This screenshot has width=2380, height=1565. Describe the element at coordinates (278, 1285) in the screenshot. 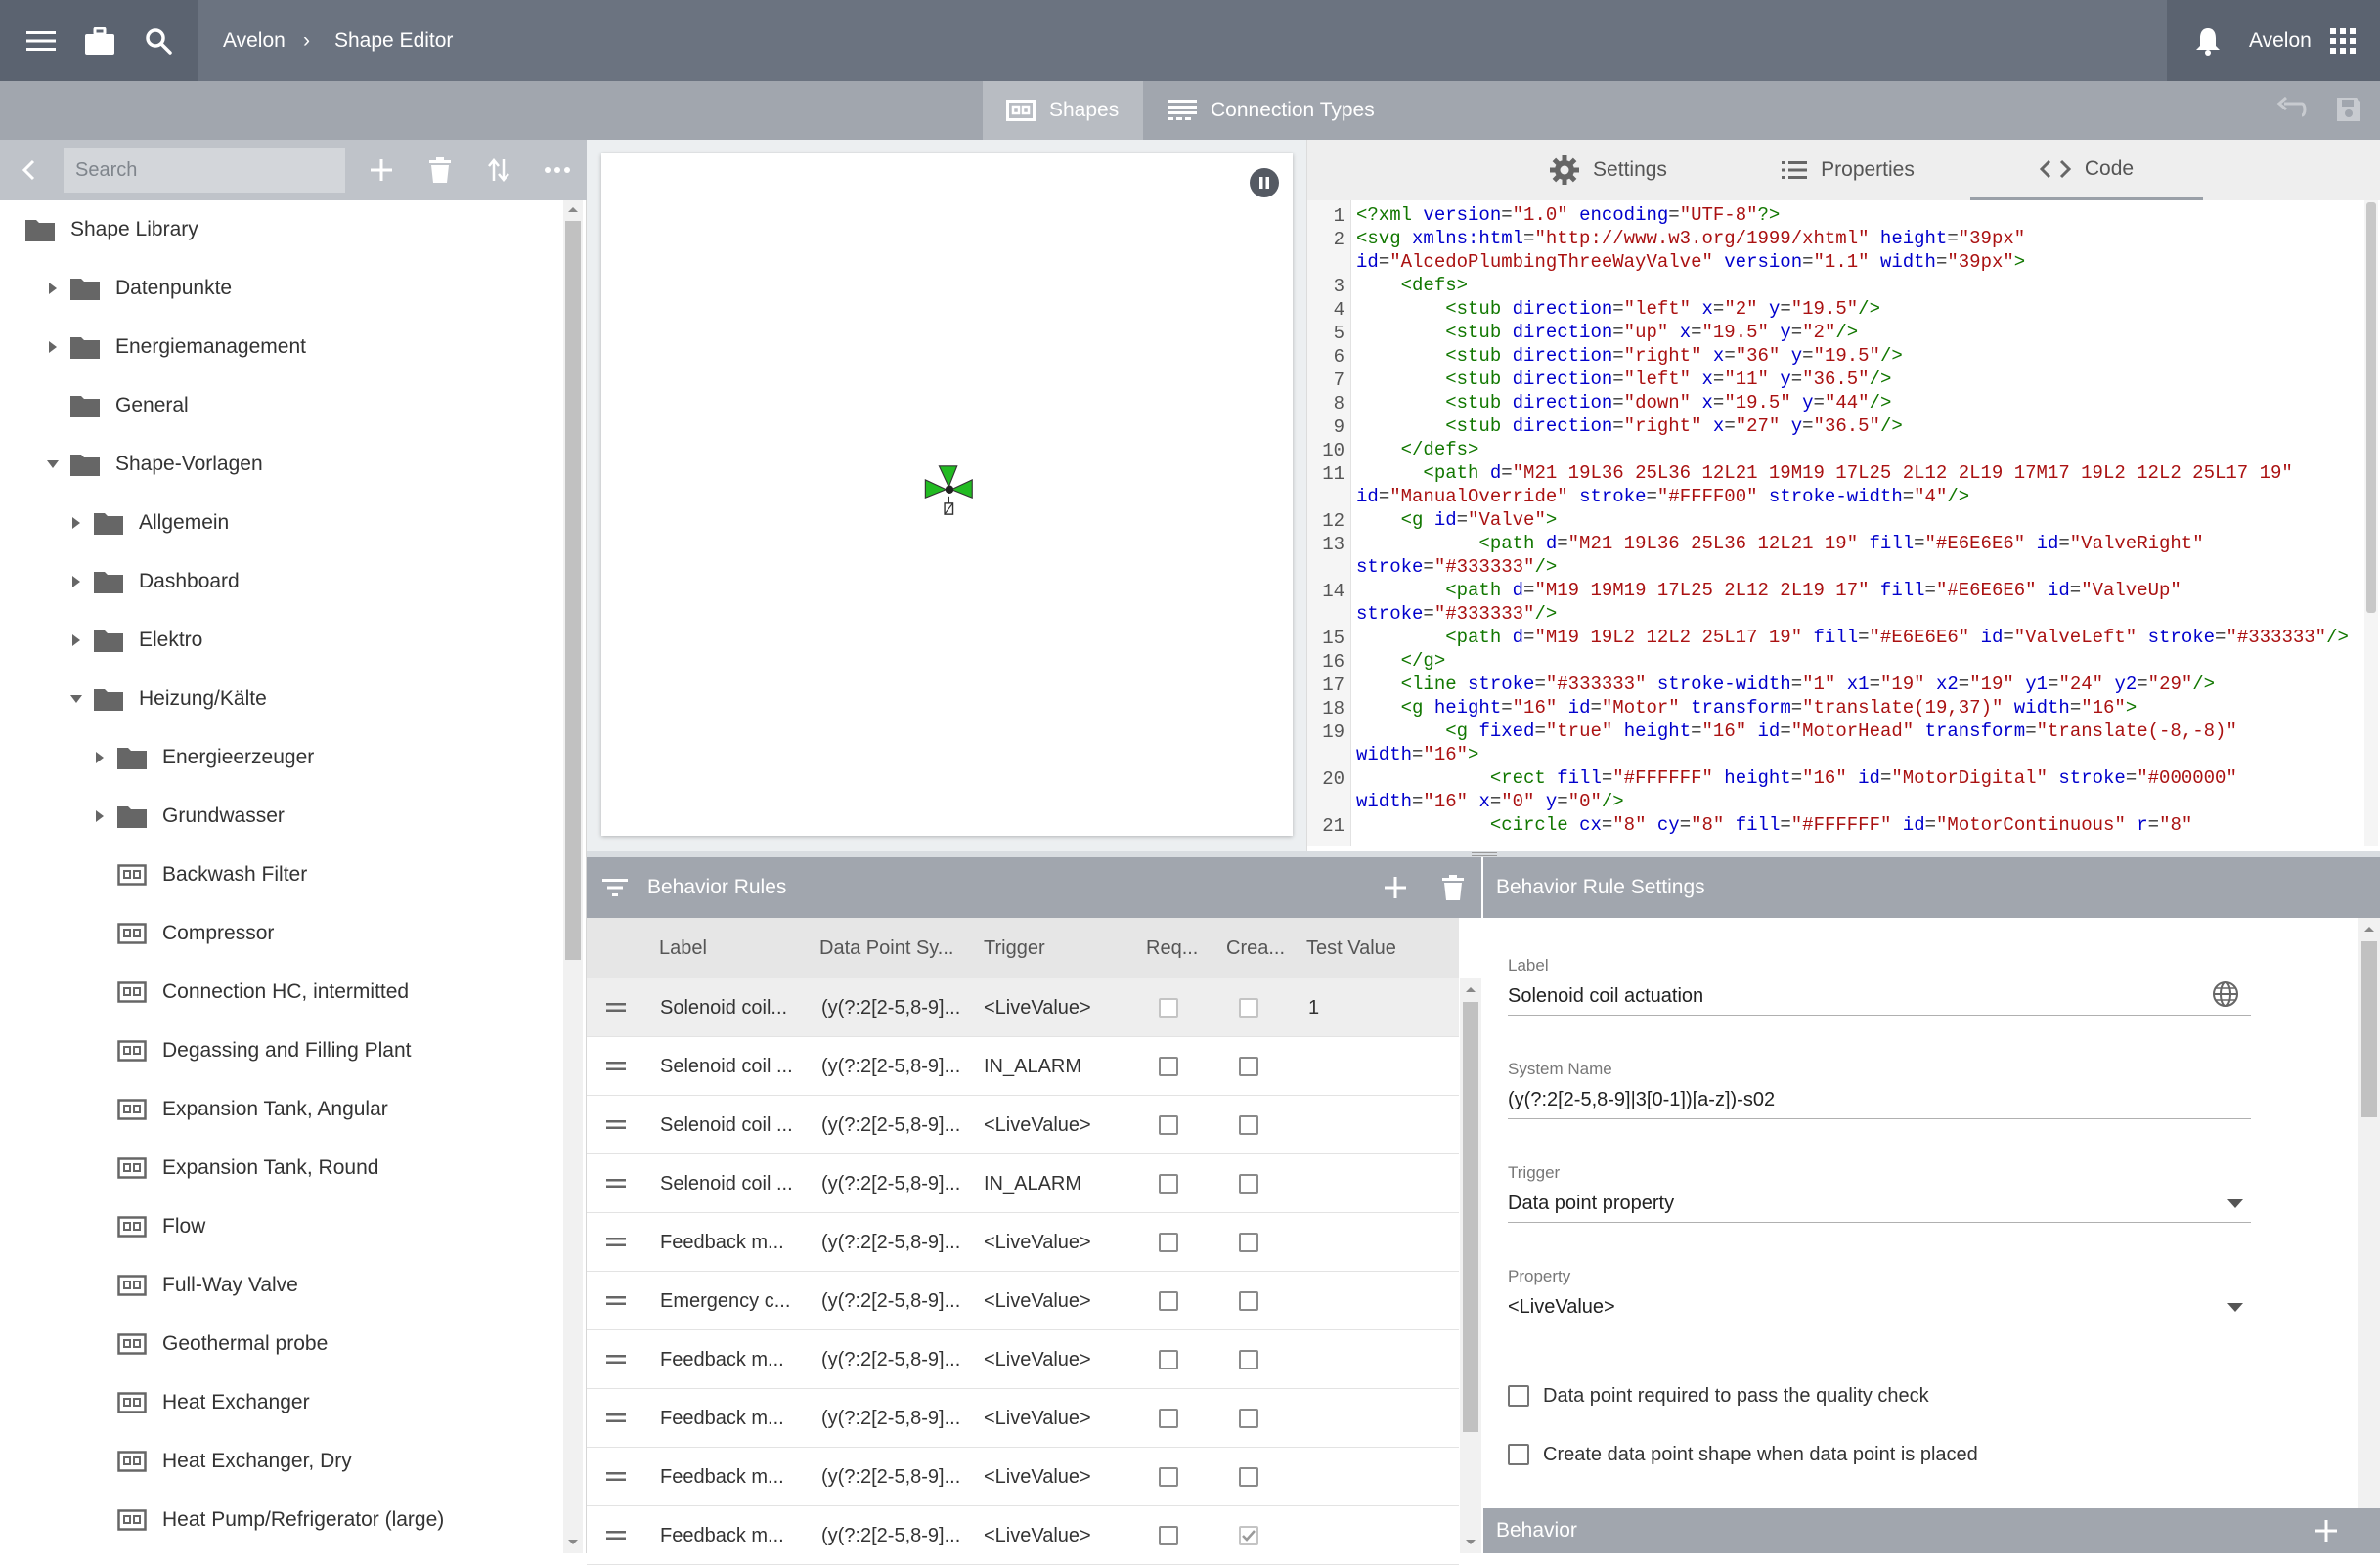

I see `tree-shape-item: Full-Way Valve` at that location.